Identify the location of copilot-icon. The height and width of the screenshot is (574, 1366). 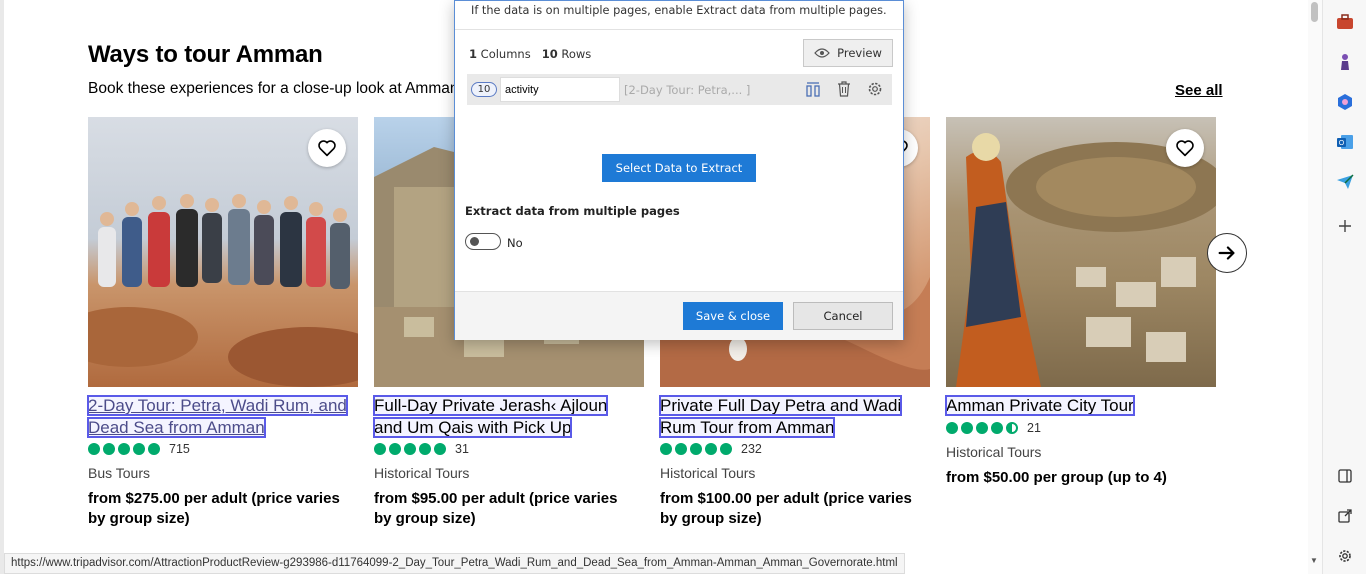
(1345, 102).